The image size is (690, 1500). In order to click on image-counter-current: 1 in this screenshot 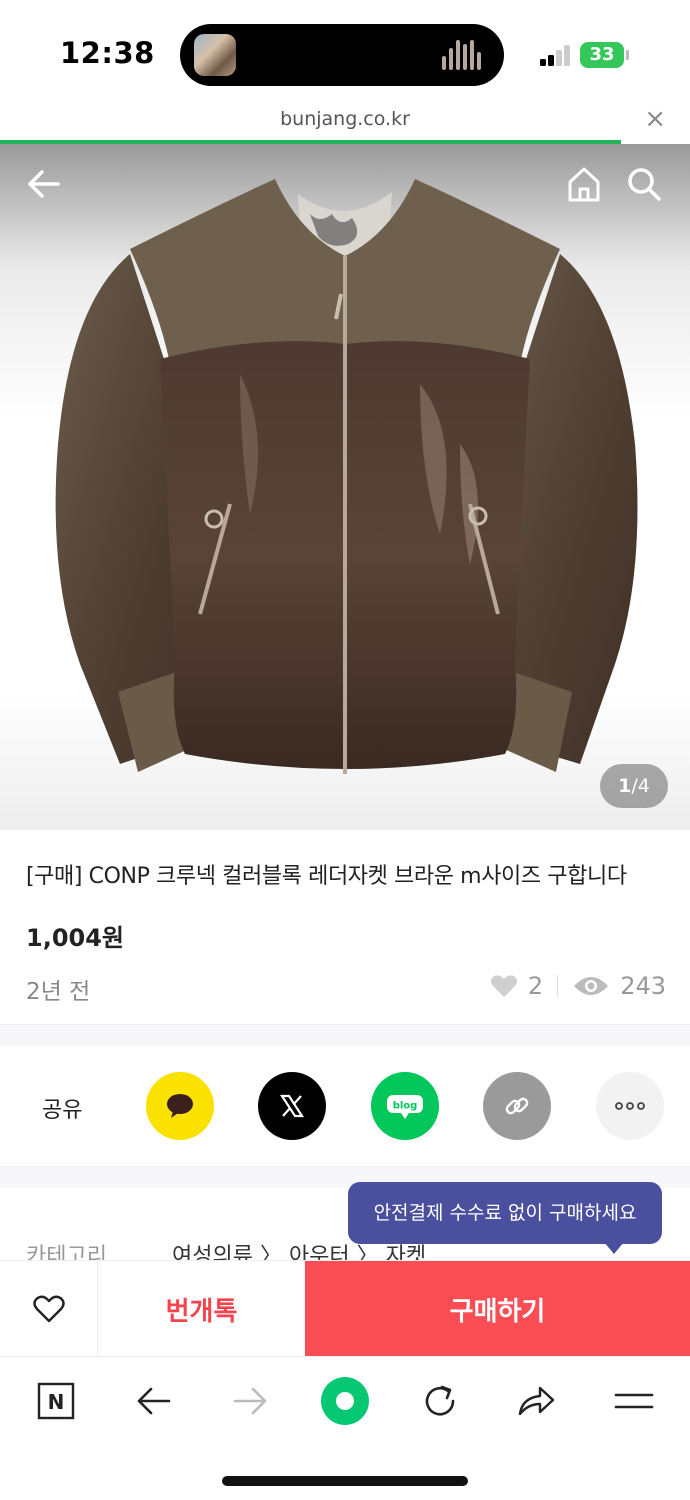, I will do `click(625, 786)`.